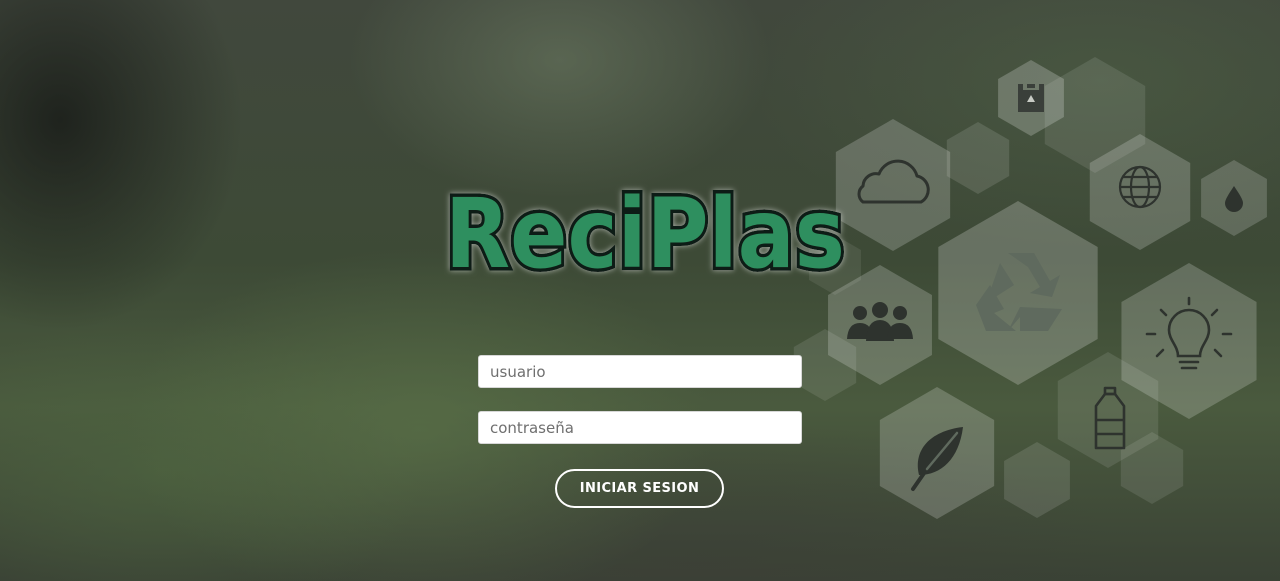  Describe the element at coordinates (640, 427) in the screenshot. I see `password-input` at that location.